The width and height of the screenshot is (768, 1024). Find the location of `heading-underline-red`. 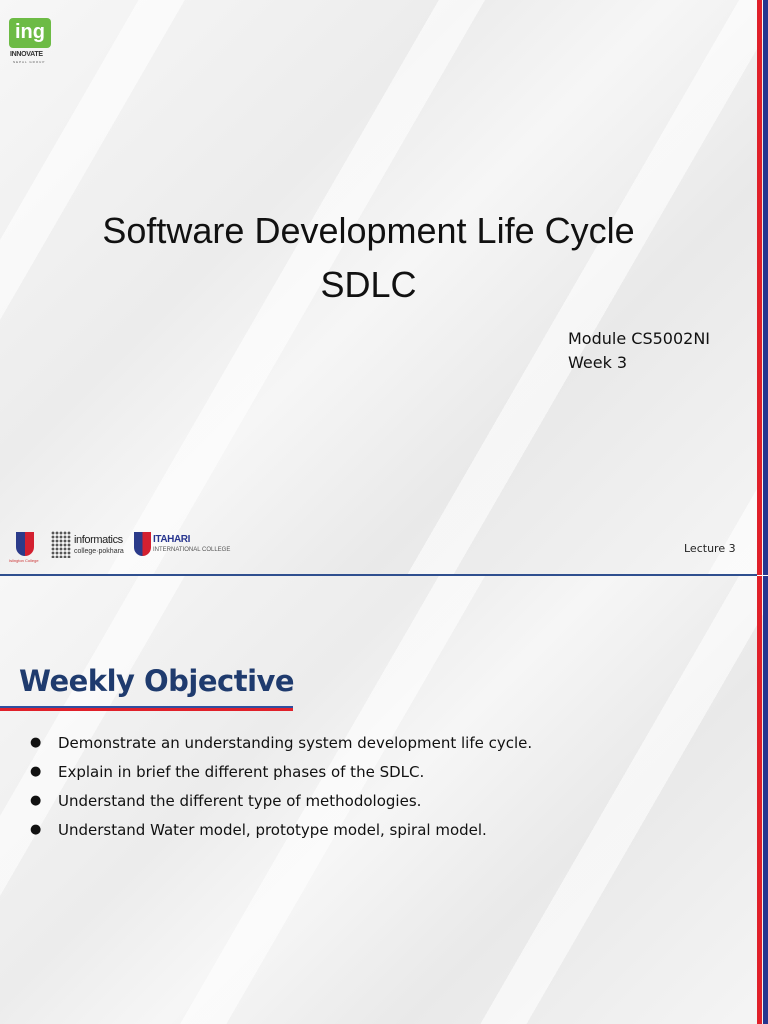

heading-underline-red is located at coordinates (146, 709).